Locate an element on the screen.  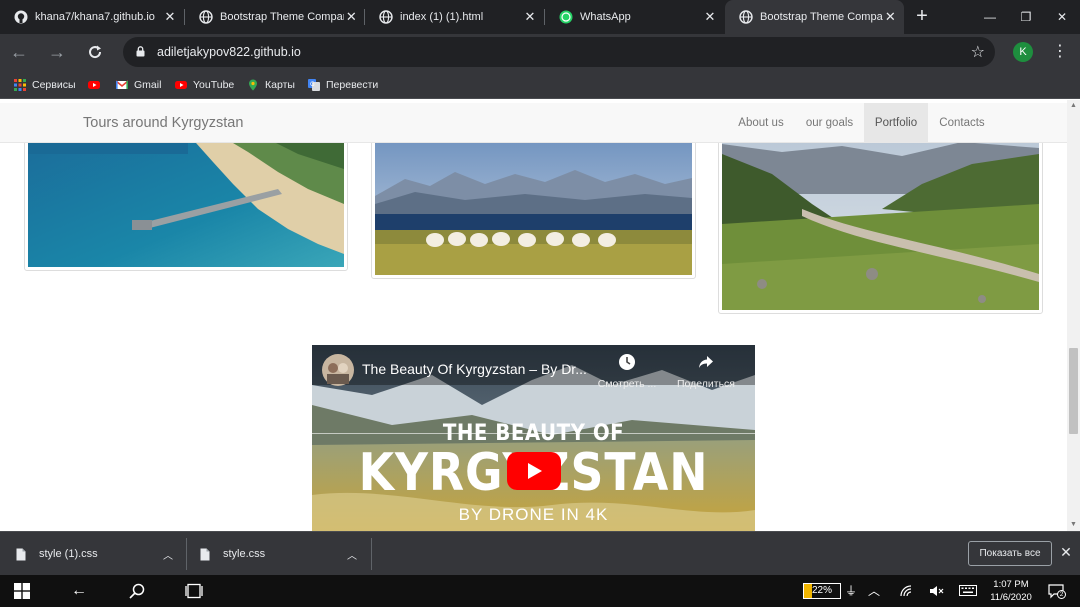
windows-taskbar: ← 22% ⏚ ︿ 1:07 PM 11/6/2020 2 is located at coordinates (540, 591).